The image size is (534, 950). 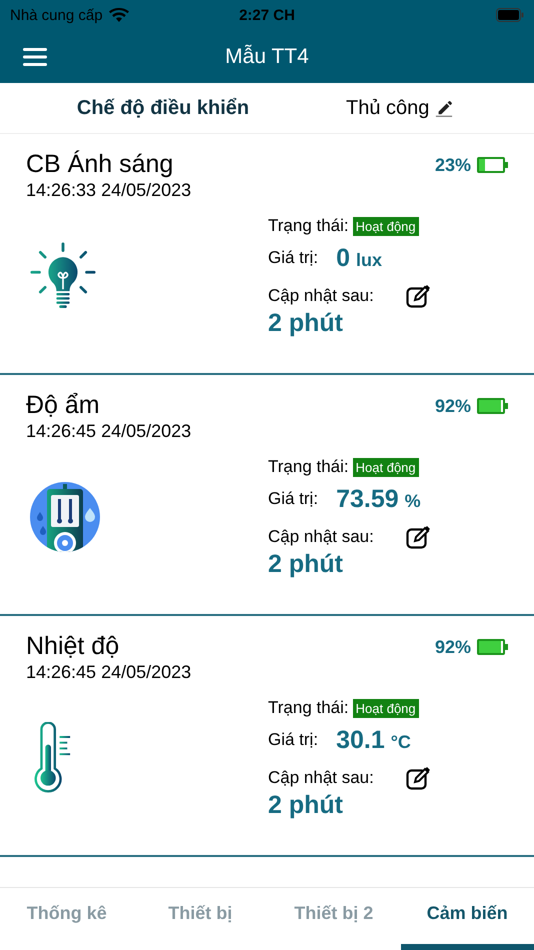 What do you see at coordinates (200, 919) in the screenshot?
I see `tab: Thiết bị` at bounding box center [200, 919].